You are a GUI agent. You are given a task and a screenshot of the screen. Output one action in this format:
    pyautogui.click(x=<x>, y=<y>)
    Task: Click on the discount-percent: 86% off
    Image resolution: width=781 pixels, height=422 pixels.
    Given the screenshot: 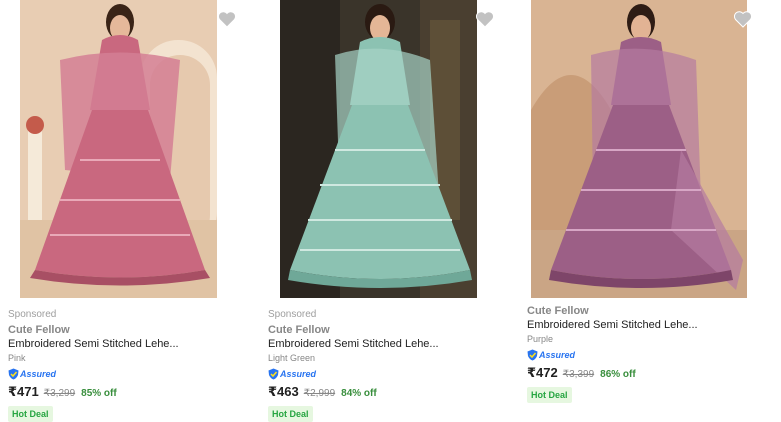 What is the action you would take?
    pyautogui.click(x=618, y=374)
    